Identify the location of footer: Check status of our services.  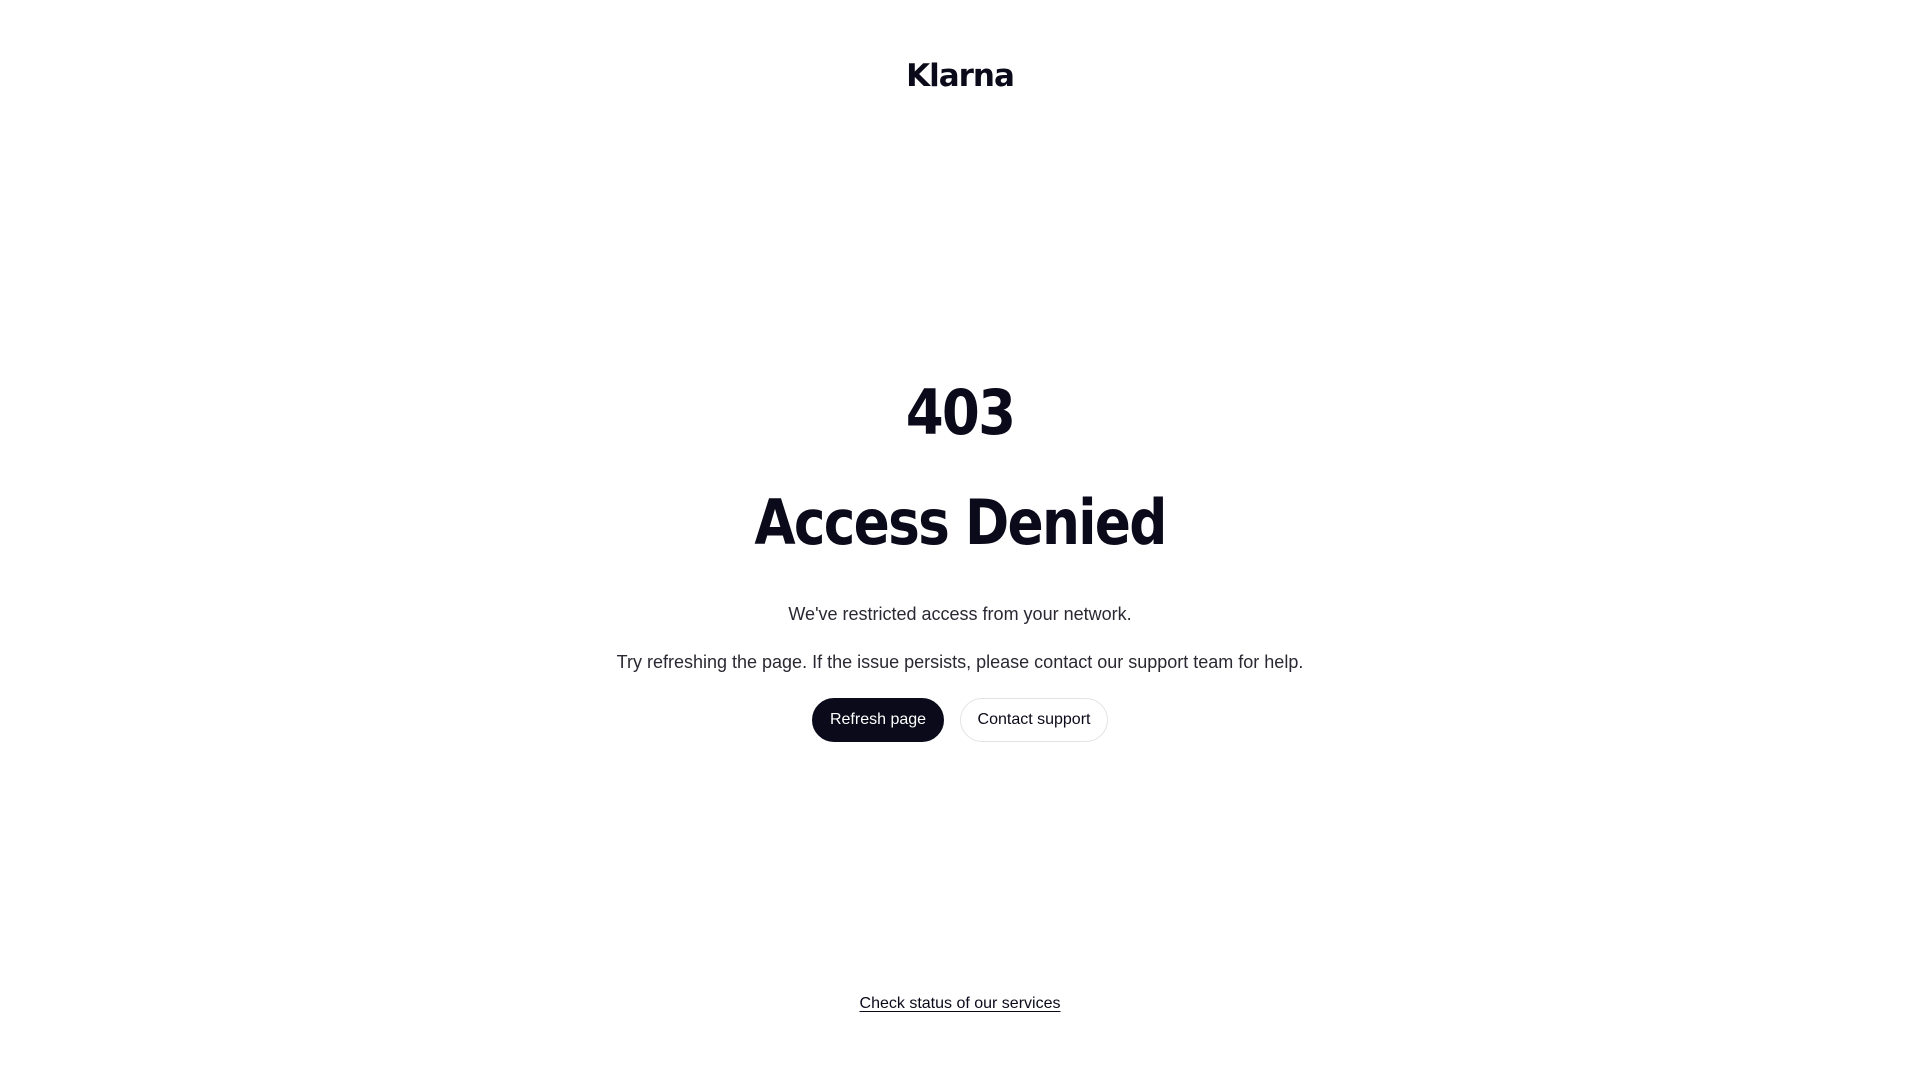
(960, 1004).